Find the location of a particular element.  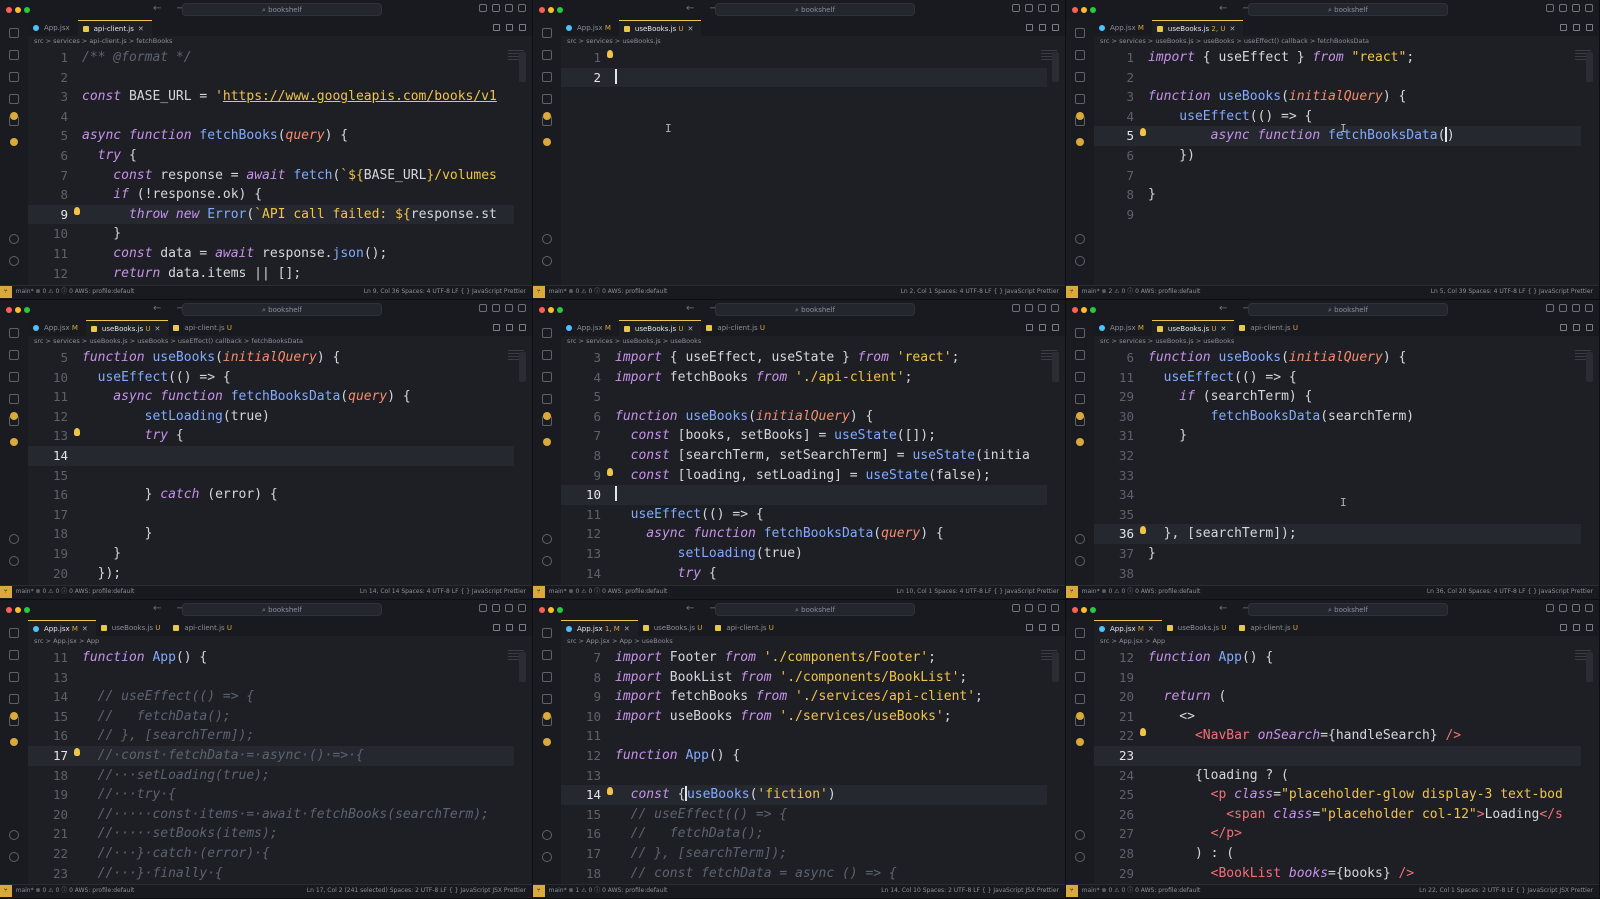

line-number: 3 is located at coordinates (581, 358).